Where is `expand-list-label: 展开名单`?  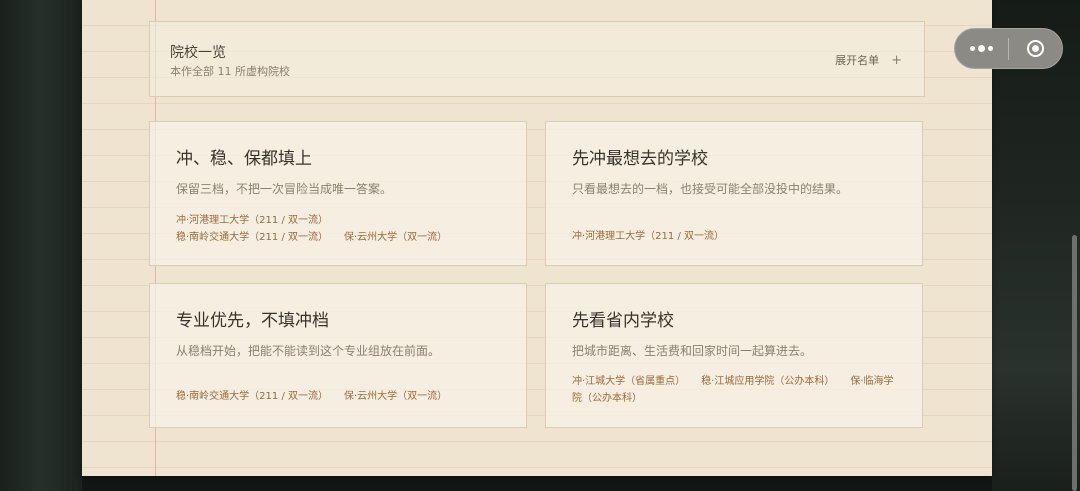
expand-list-label: 展开名单 is located at coordinates (857, 60).